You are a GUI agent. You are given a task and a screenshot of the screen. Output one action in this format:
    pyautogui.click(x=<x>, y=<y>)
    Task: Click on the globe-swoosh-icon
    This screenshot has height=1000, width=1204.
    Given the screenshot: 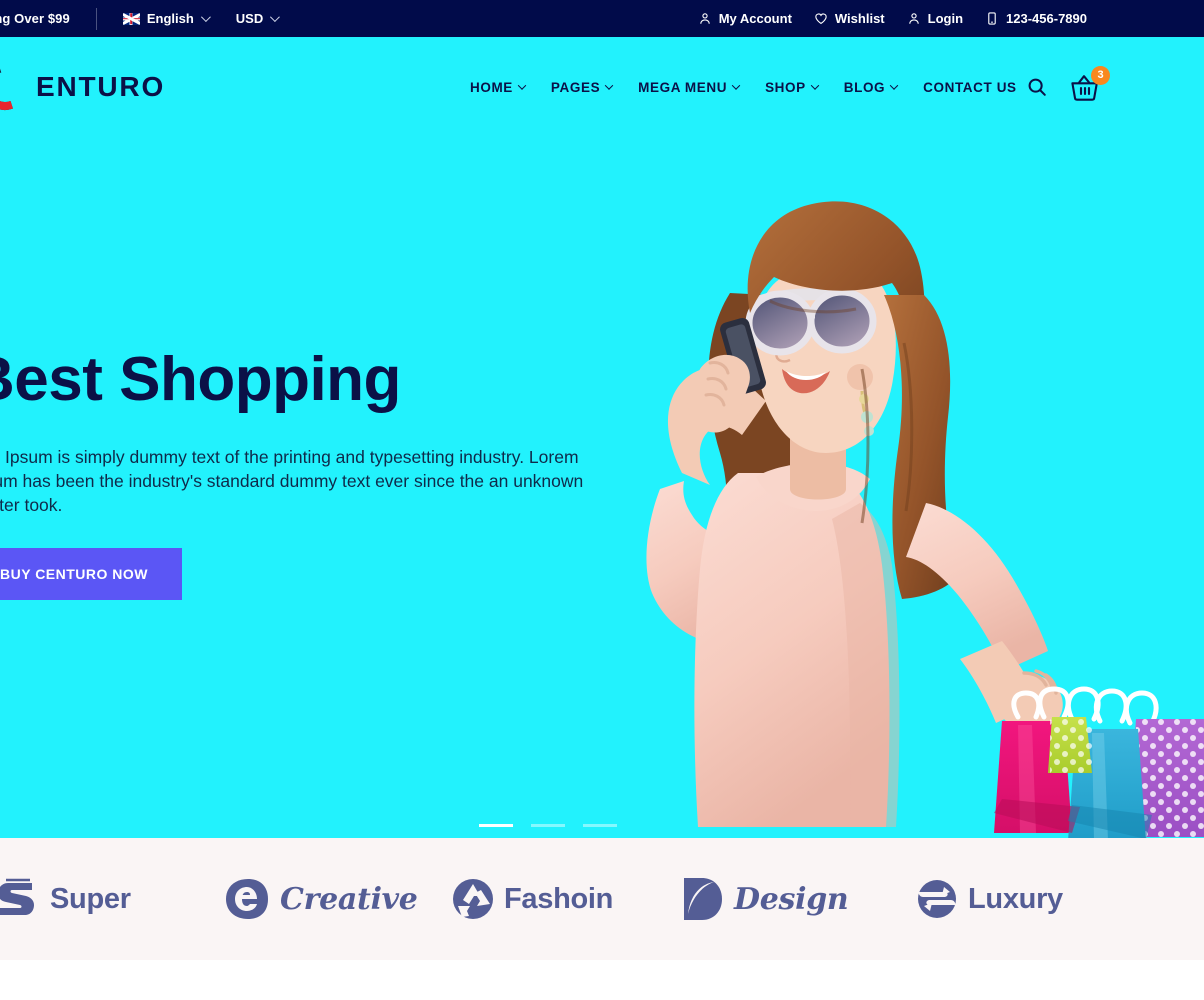 What is the action you would take?
    pyautogui.click(x=937, y=899)
    